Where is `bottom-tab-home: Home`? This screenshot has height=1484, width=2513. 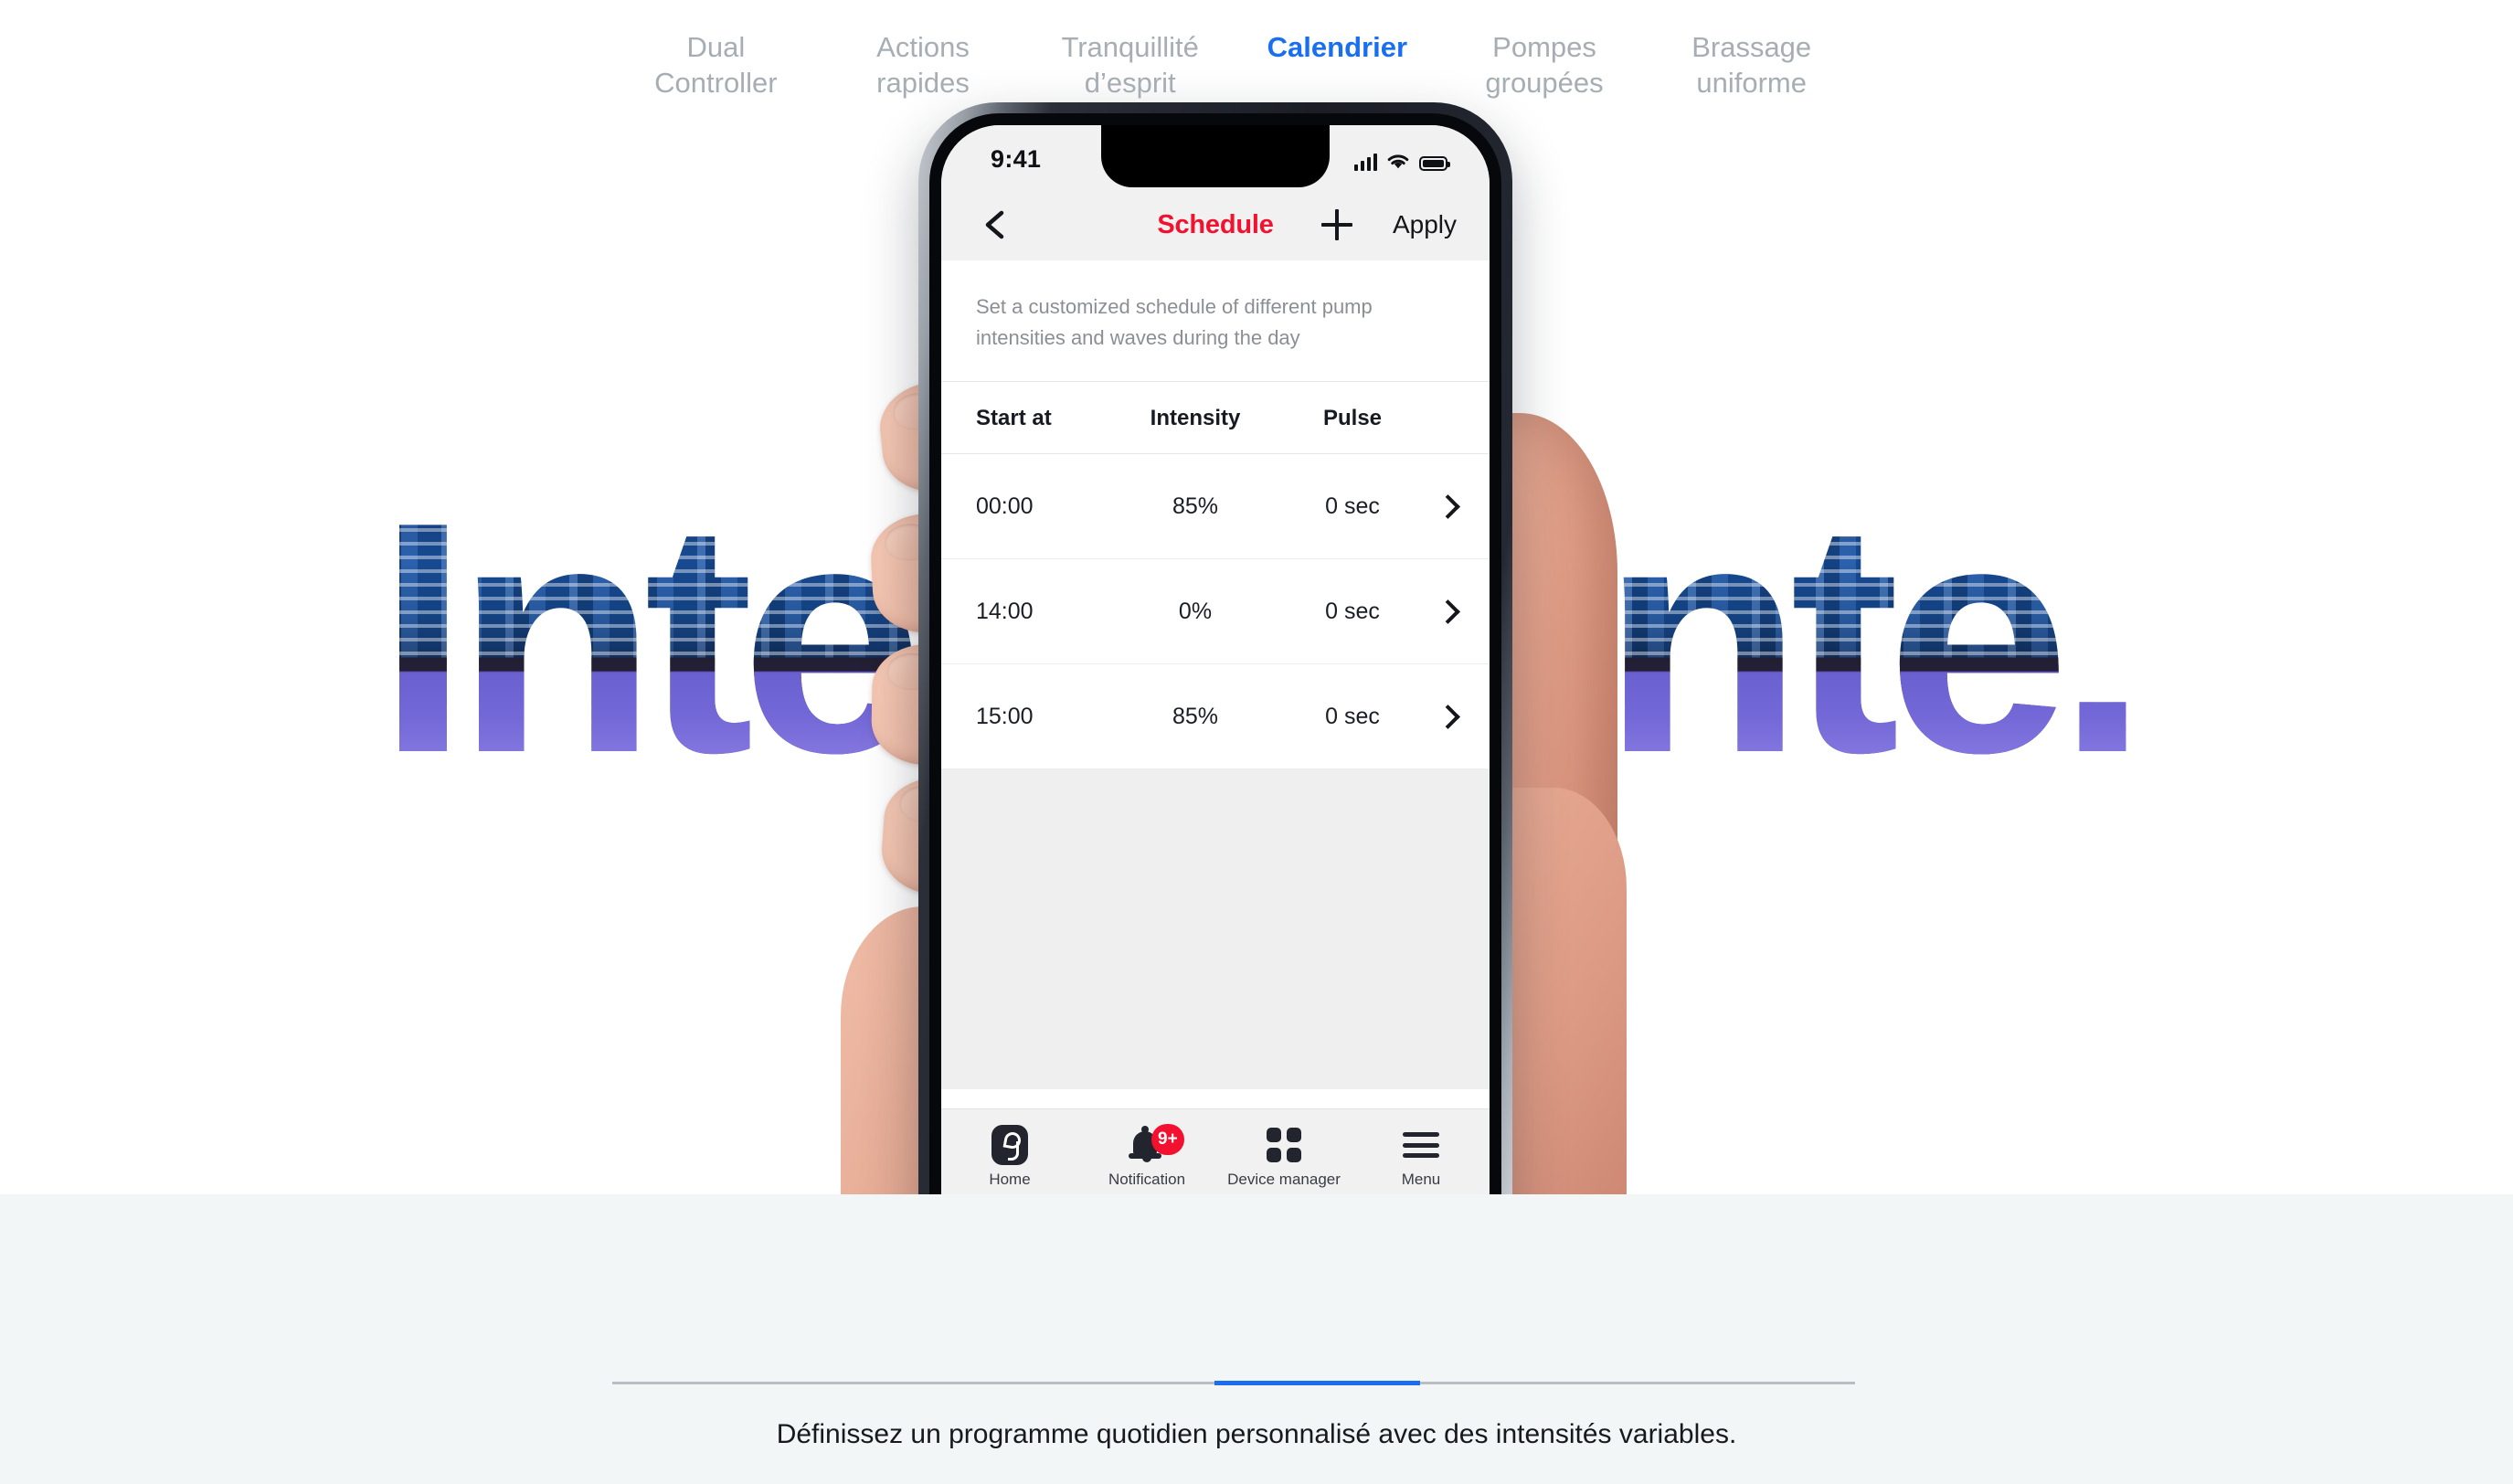 bottom-tab-home: Home is located at coordinates (1009, 1156).